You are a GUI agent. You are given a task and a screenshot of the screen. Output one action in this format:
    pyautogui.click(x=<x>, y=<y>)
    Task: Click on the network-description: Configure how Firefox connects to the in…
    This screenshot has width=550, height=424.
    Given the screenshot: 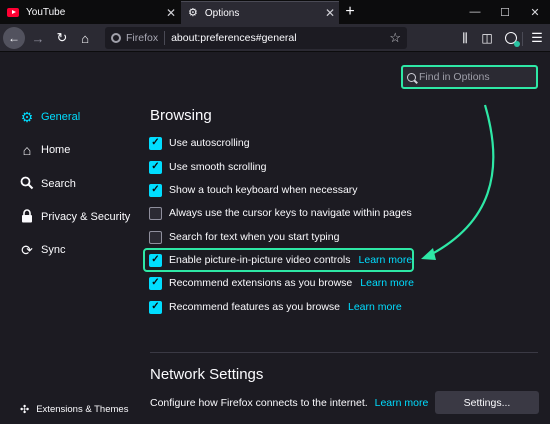 What is the action you would take?
    pyautogui.click(x=289, y=403)
    